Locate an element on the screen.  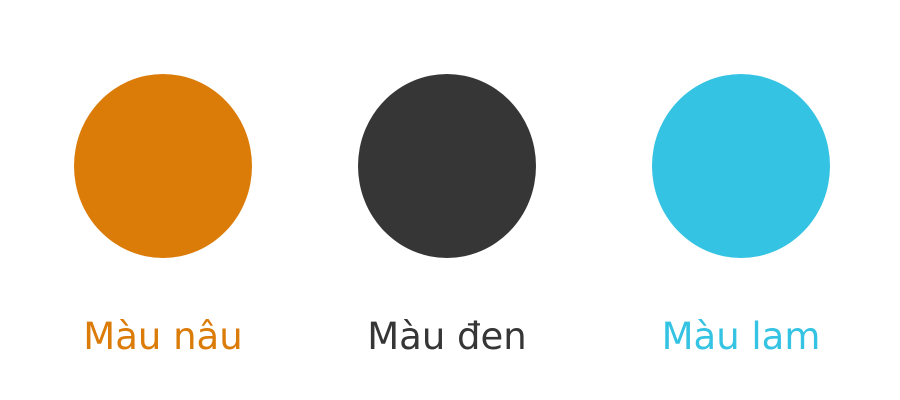
brown-color-label: Màu nâu is located at coordinates (163, 336).